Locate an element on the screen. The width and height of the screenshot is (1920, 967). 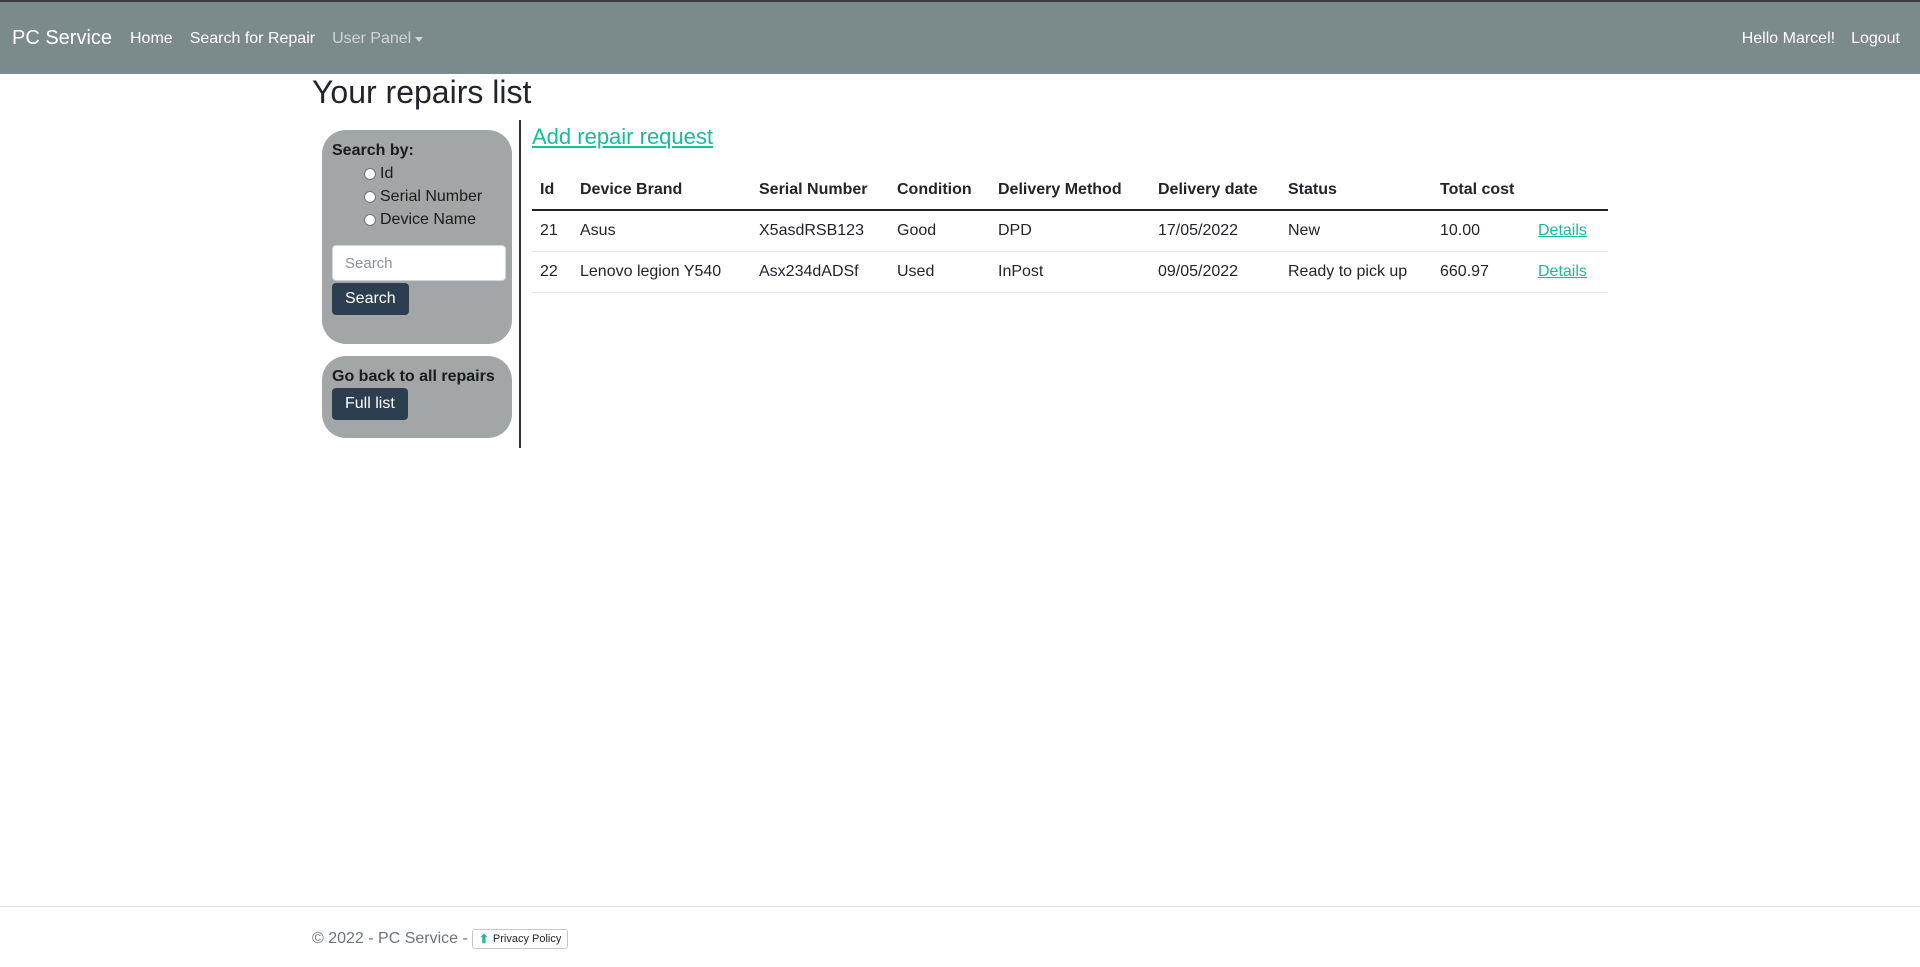
radio-device-name: Device Name is located at coordinates (433, 220).